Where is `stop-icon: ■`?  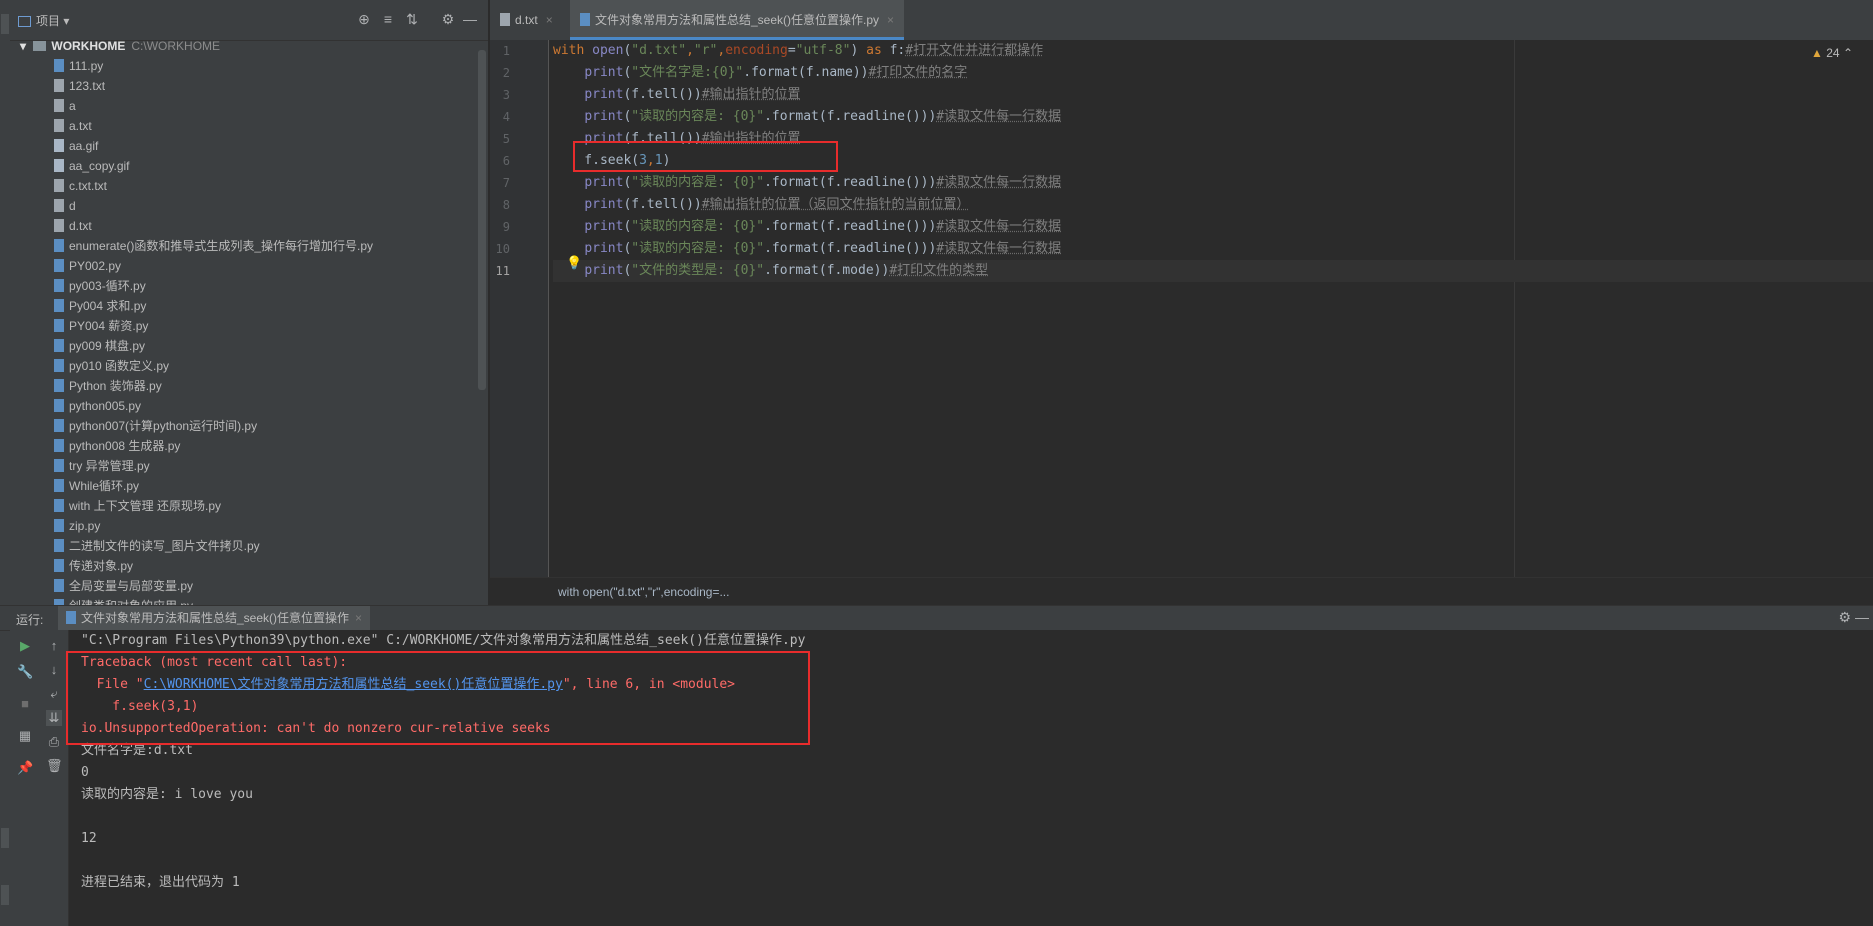
stop-icon: ■ is located at coordinates (25, 704).